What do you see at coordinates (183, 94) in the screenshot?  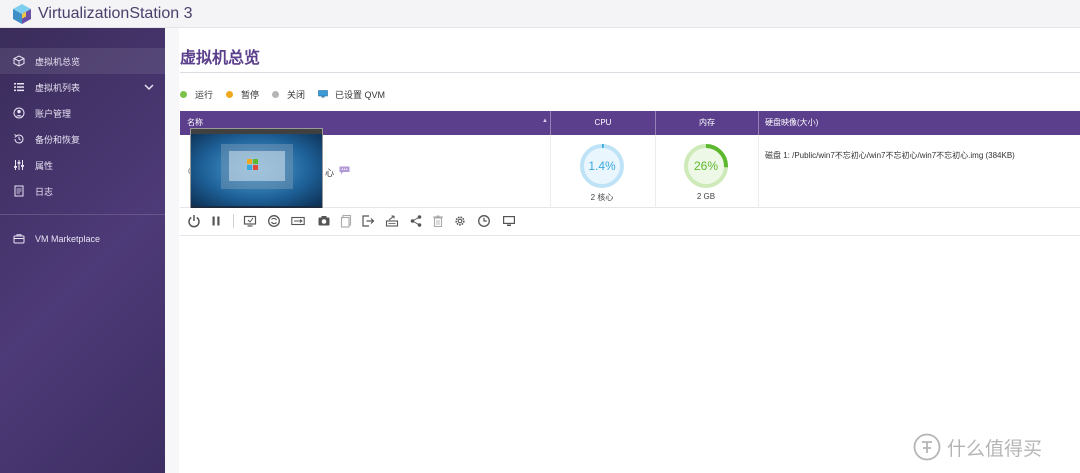 I see `running-dot-icon` at bounding box center [183, 94].